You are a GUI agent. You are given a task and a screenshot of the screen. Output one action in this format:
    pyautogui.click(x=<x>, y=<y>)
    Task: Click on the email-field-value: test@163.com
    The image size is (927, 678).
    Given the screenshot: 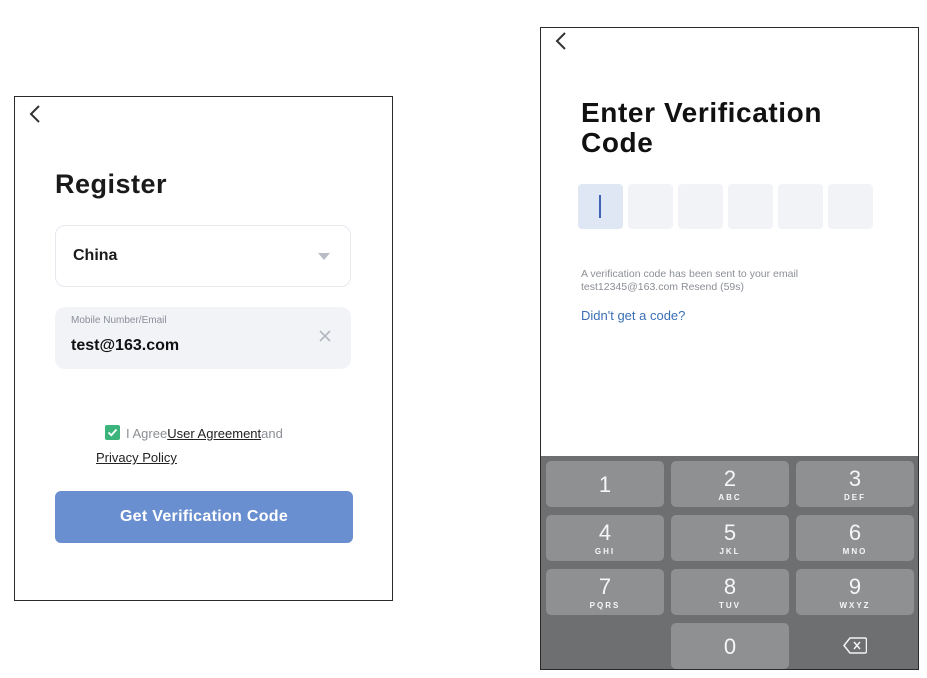 What is the action you would take?
    pyautogui.click(x=125, y=345)
    